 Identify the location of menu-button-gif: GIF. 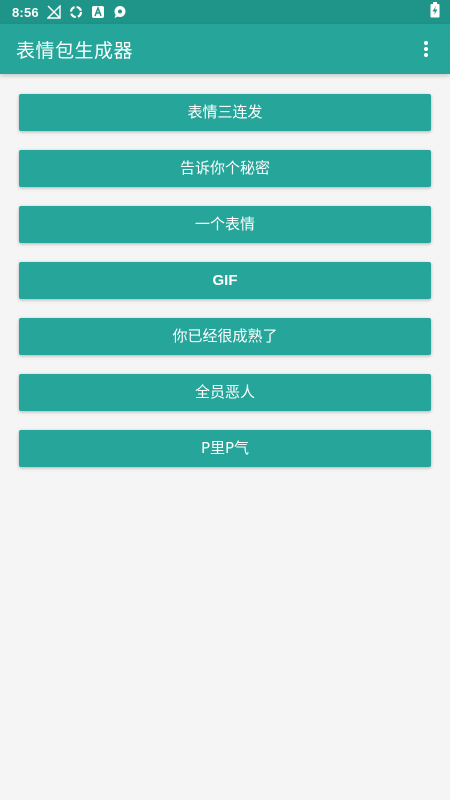
(225, 280).